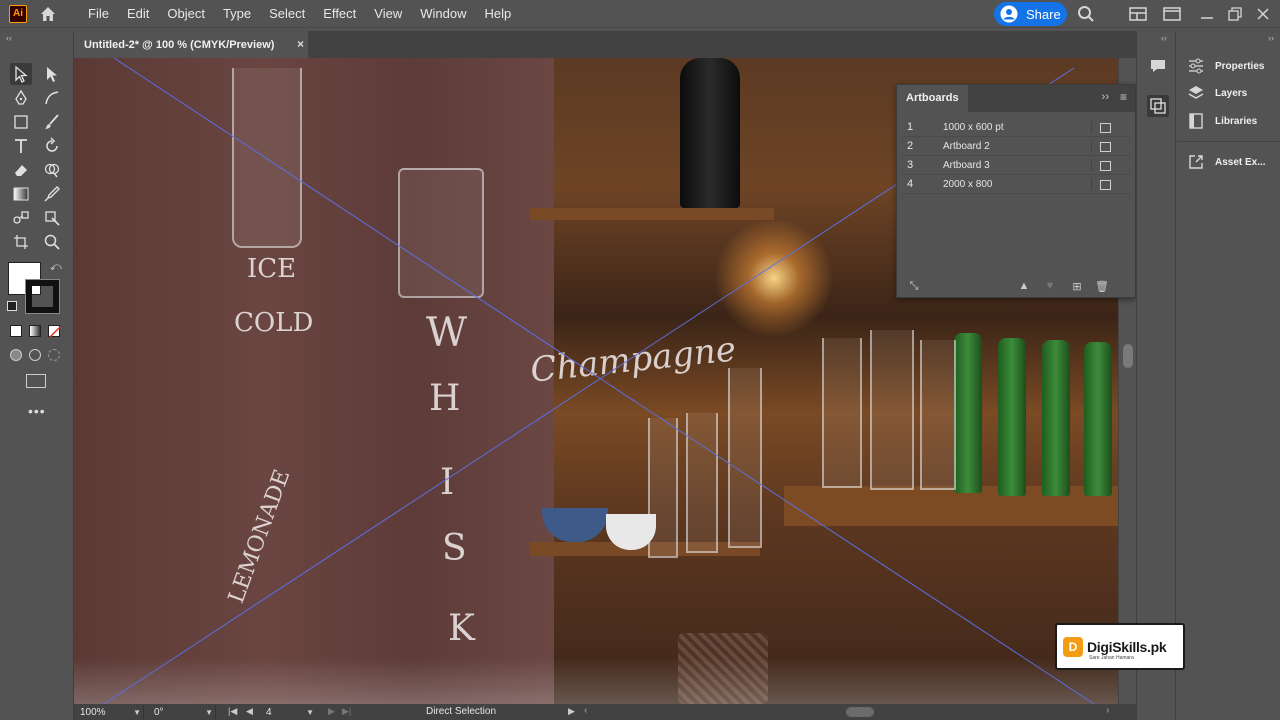  What do you see at coordinates (914, 286) in the screenshot?
I see `rearrange-artboards-icon: ⤡` at bounding box center [914, 286].